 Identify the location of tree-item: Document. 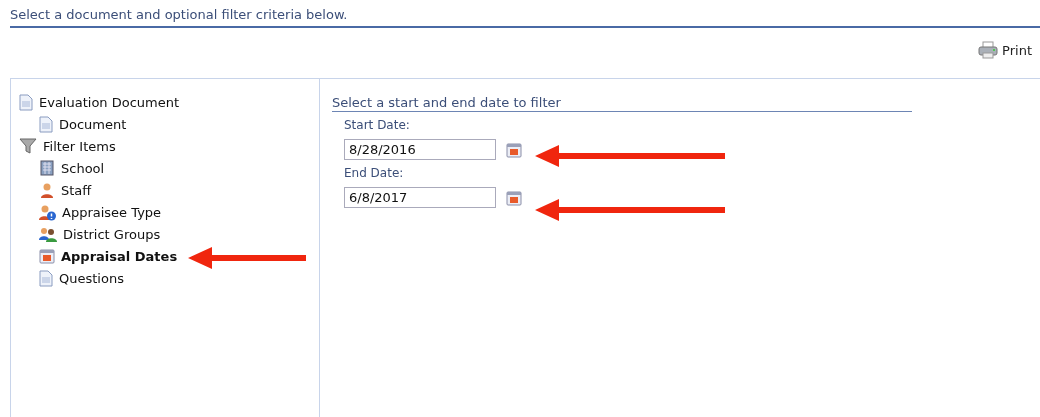
(179, 124).